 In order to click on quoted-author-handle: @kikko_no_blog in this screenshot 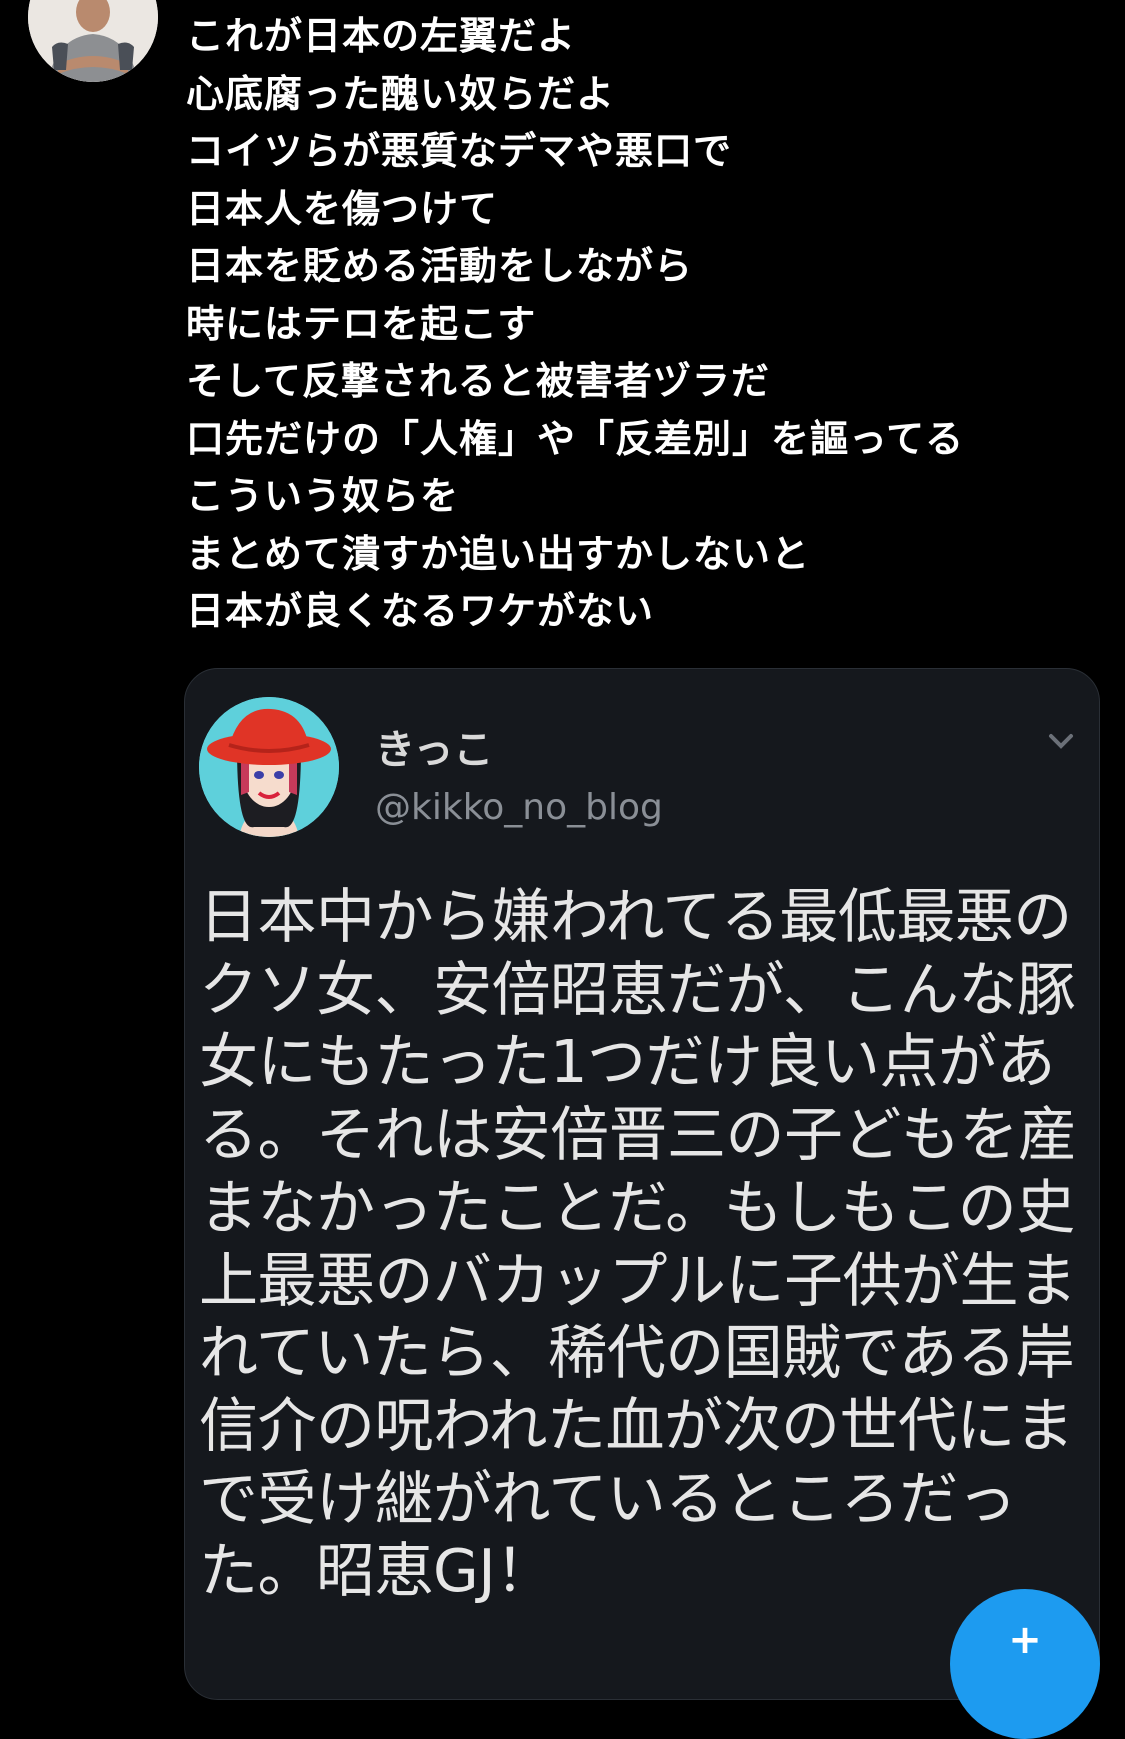, I will do `click(519, 807)`.